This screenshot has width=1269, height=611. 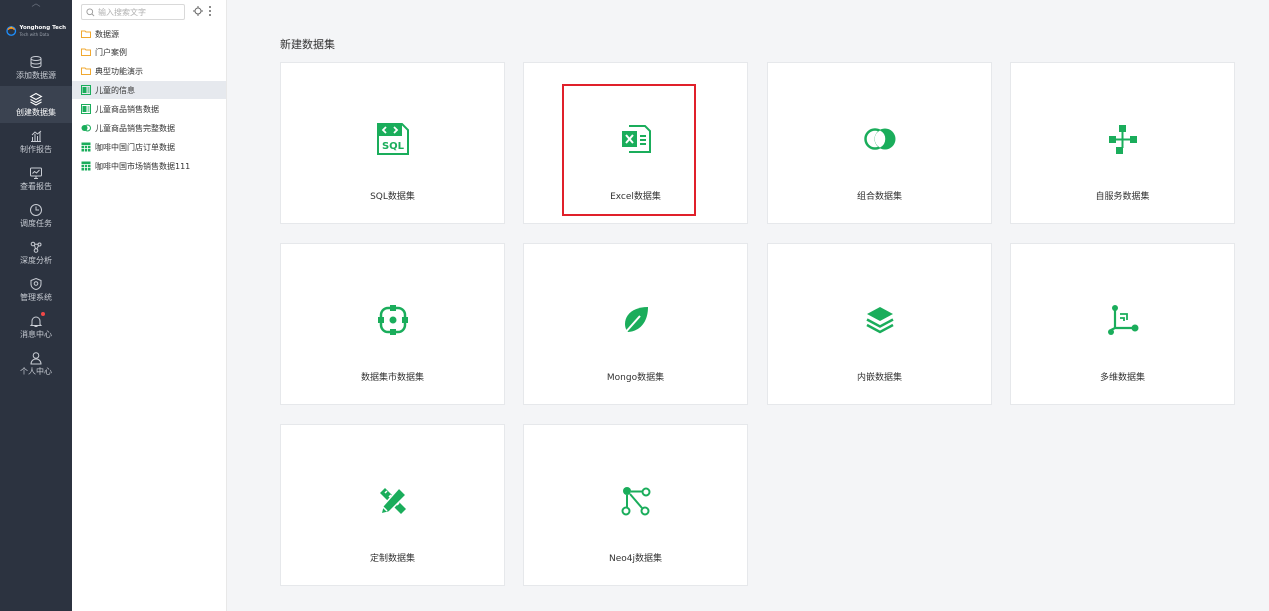 I want to click on collapse-handle: ︿, so click(x=36, y=7).